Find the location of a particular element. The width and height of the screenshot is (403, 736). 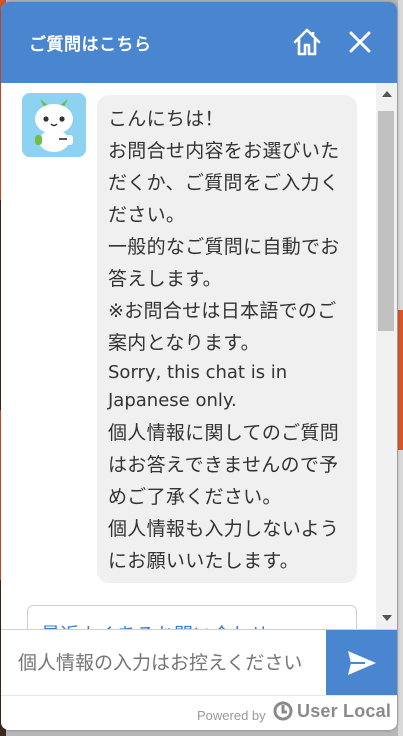

scroll-down-arrow-icon is located at coordinates (387, 618).